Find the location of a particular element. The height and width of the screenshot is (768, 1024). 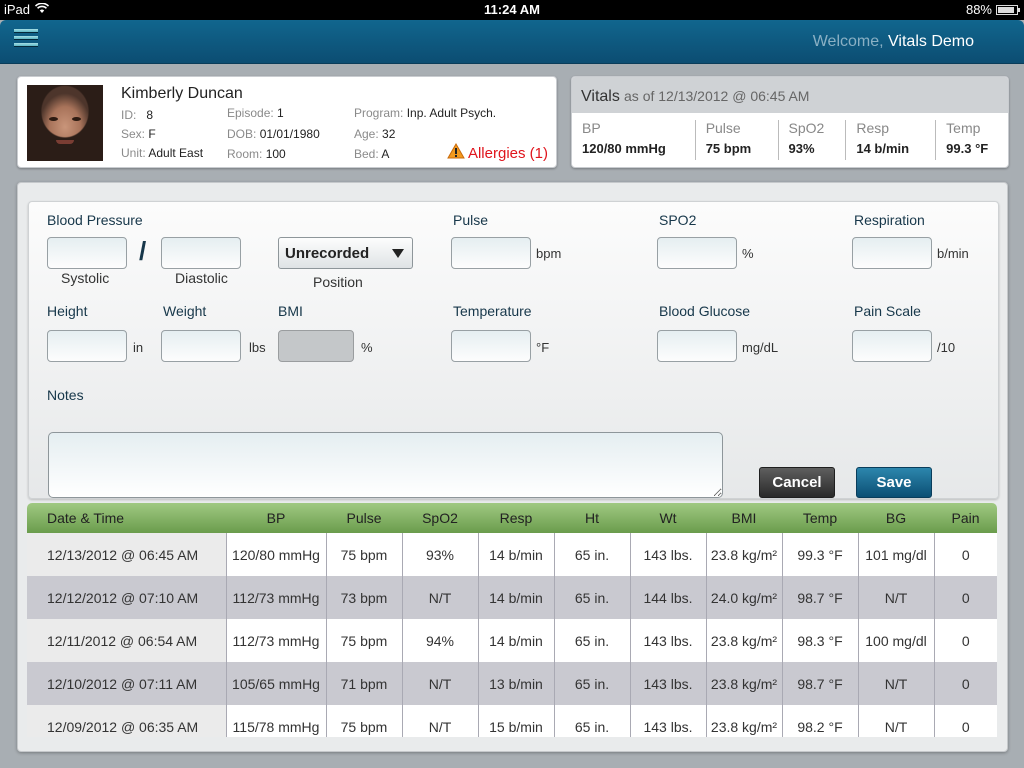

weight-unit: lbs is located at coordinates (257, 347).